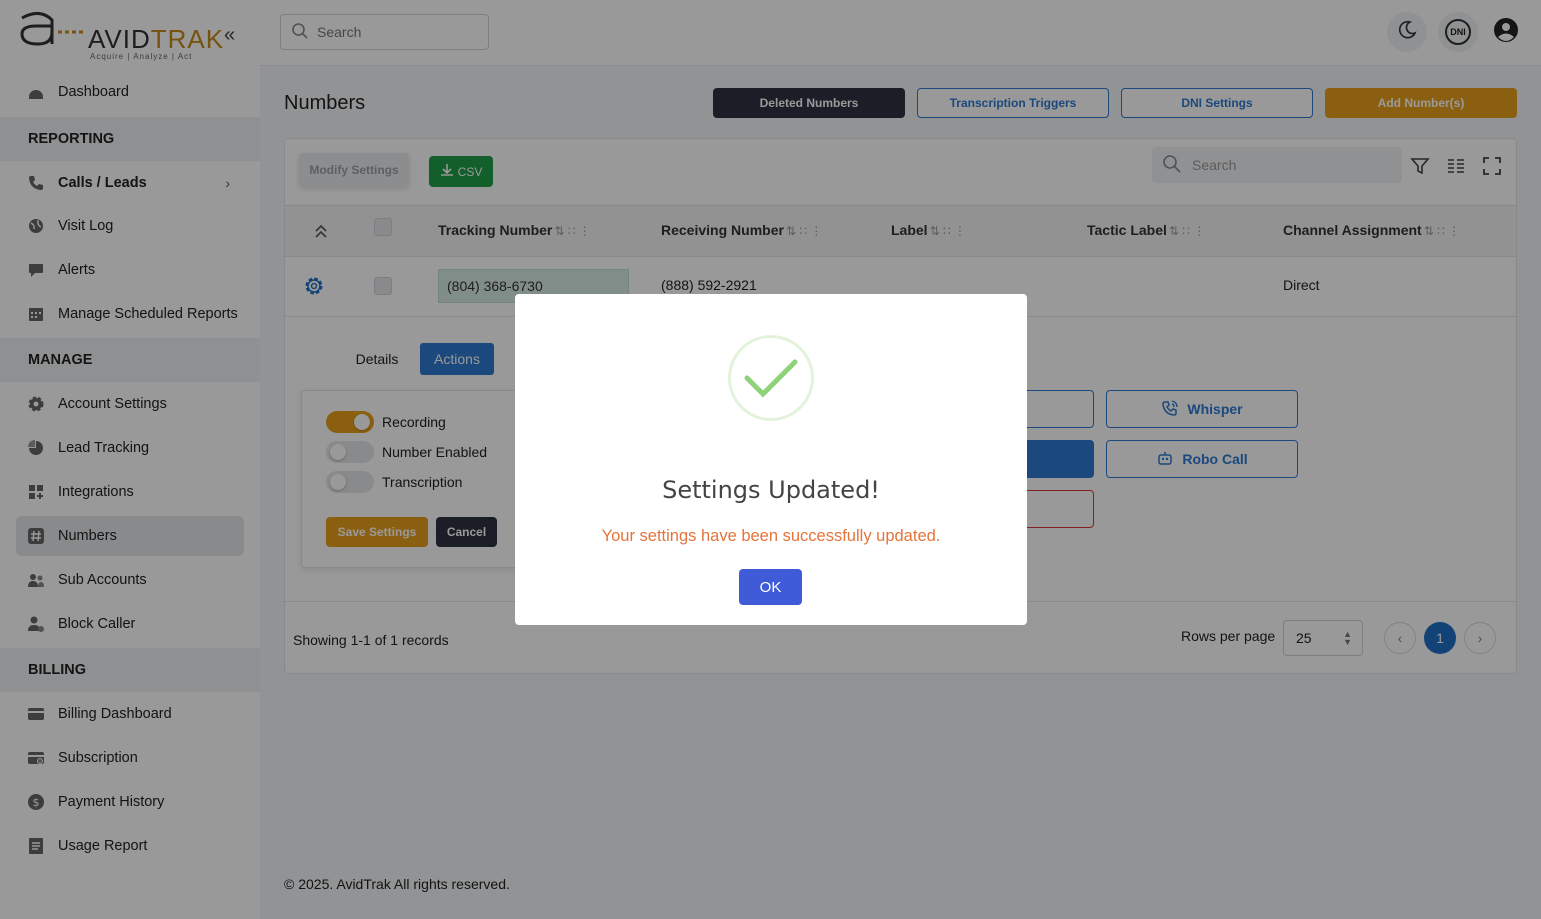  Describe the element at coordinates (771, 378) in the screenshot. I see `success-check-icon` at that location.